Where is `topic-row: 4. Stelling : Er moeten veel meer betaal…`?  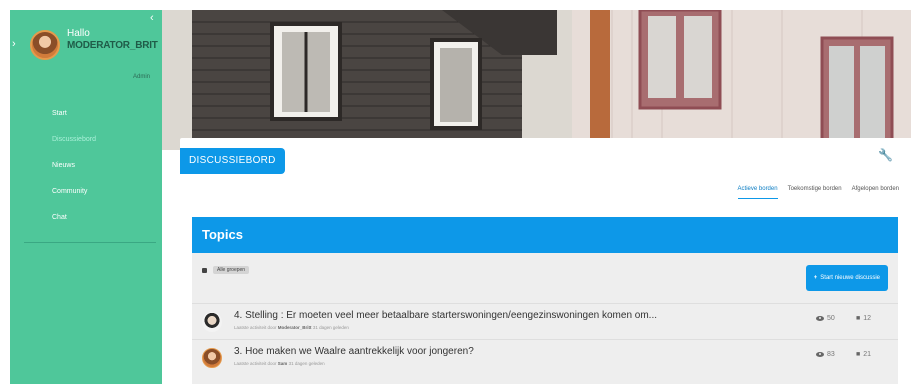
topic-row: 4. Stelling : Er moeten veel meer betaal… is located at coordinates (545, 321).